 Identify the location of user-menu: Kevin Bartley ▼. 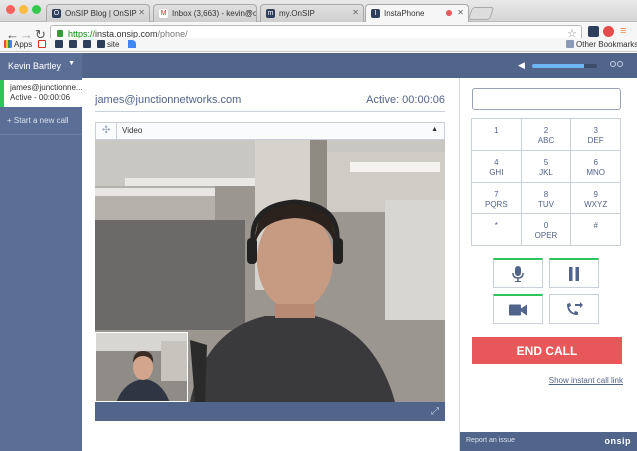
(41, 65).